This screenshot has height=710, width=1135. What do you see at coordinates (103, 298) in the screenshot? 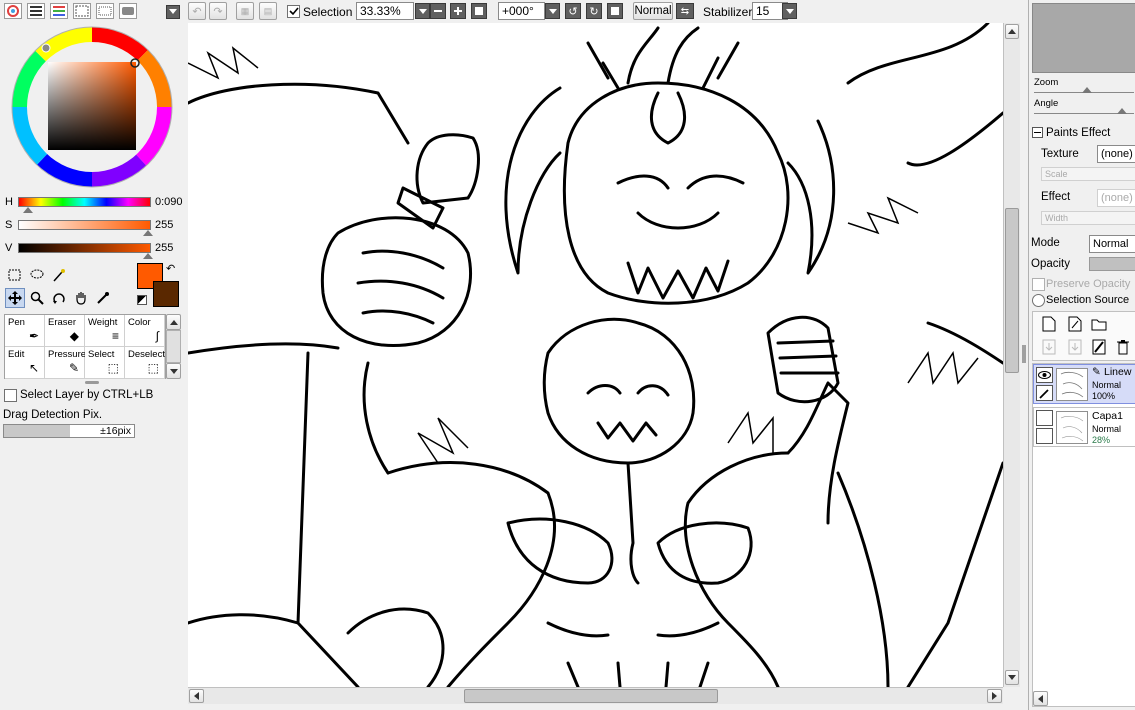
I see `eyedropper-icon` at bounding box center [103, 298].